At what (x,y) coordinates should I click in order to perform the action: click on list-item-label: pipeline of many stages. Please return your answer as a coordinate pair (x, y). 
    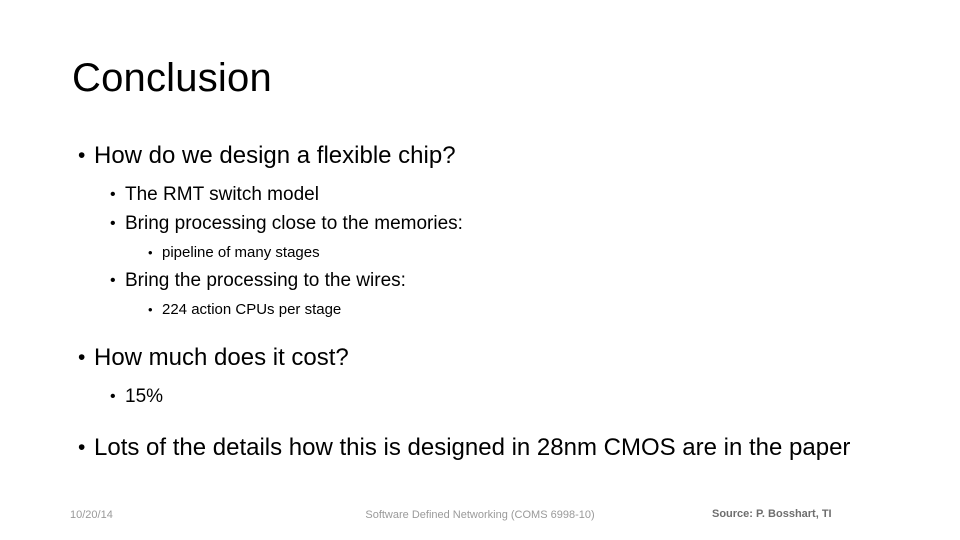
    Looking at the image, I should click on (241, 252).